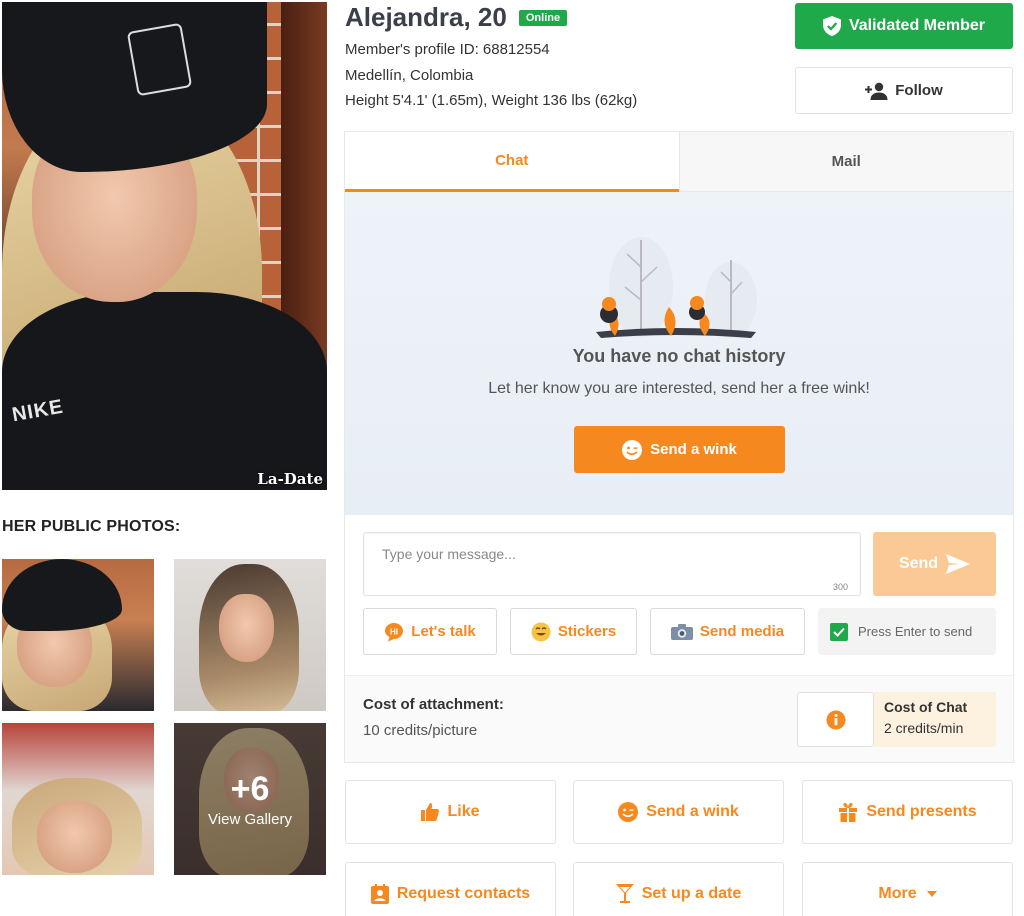  Describe the element at coordinates (845, 162) in the screenshot. I see `tab-mail: Mail` at that location.